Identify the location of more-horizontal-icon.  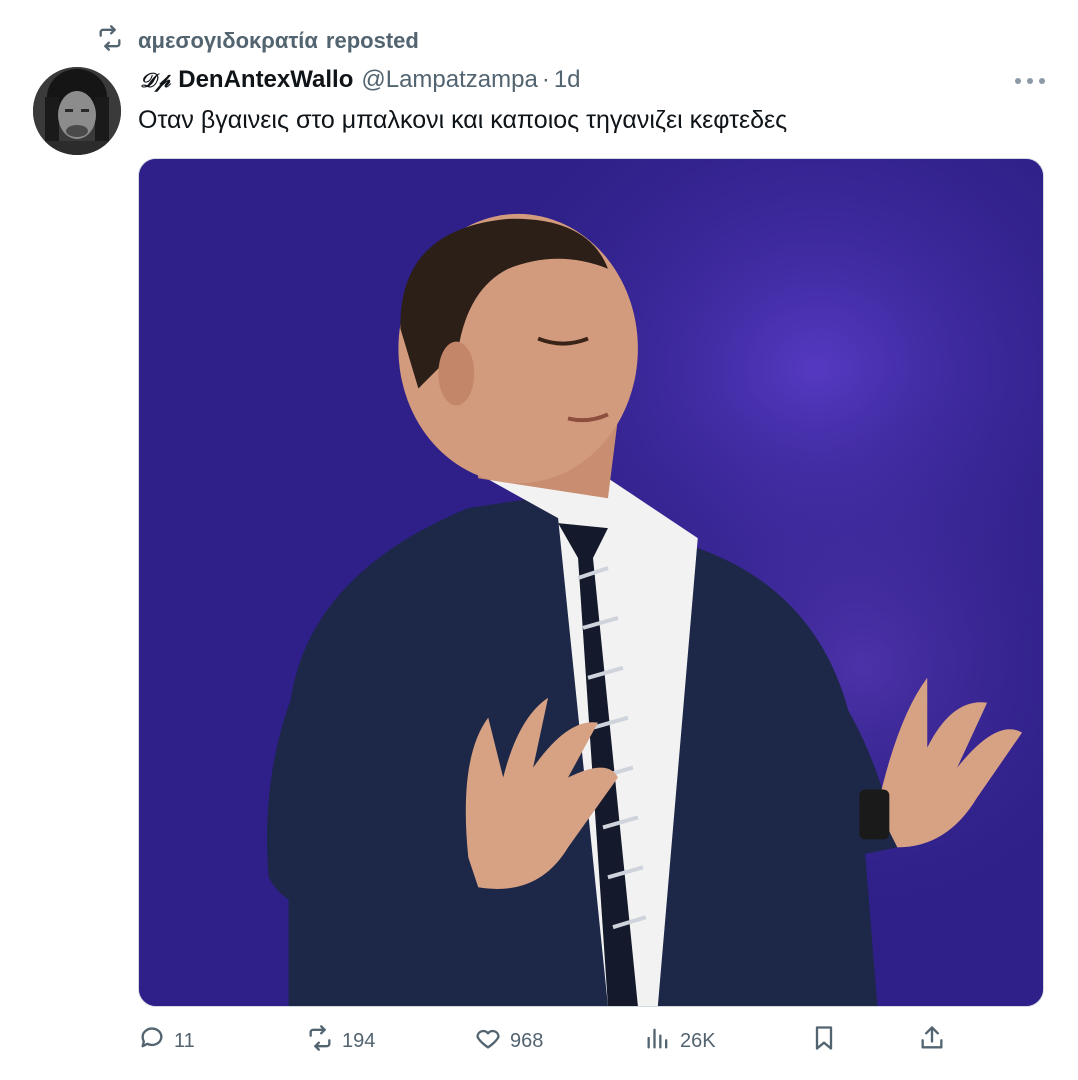
(1018, 81).